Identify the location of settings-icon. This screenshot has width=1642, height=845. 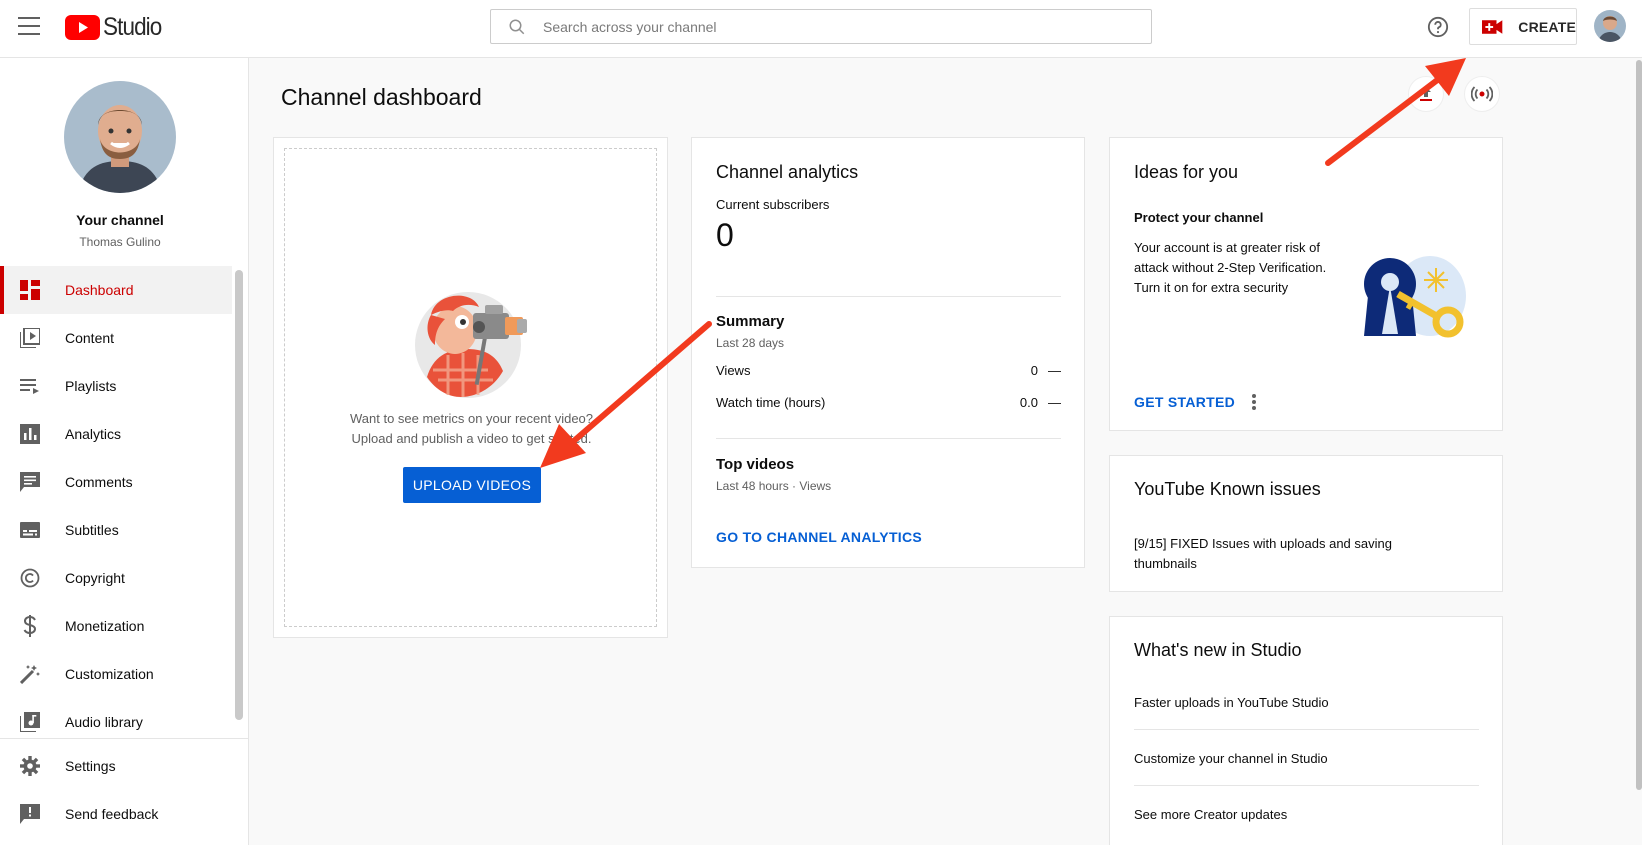
(30, 766).